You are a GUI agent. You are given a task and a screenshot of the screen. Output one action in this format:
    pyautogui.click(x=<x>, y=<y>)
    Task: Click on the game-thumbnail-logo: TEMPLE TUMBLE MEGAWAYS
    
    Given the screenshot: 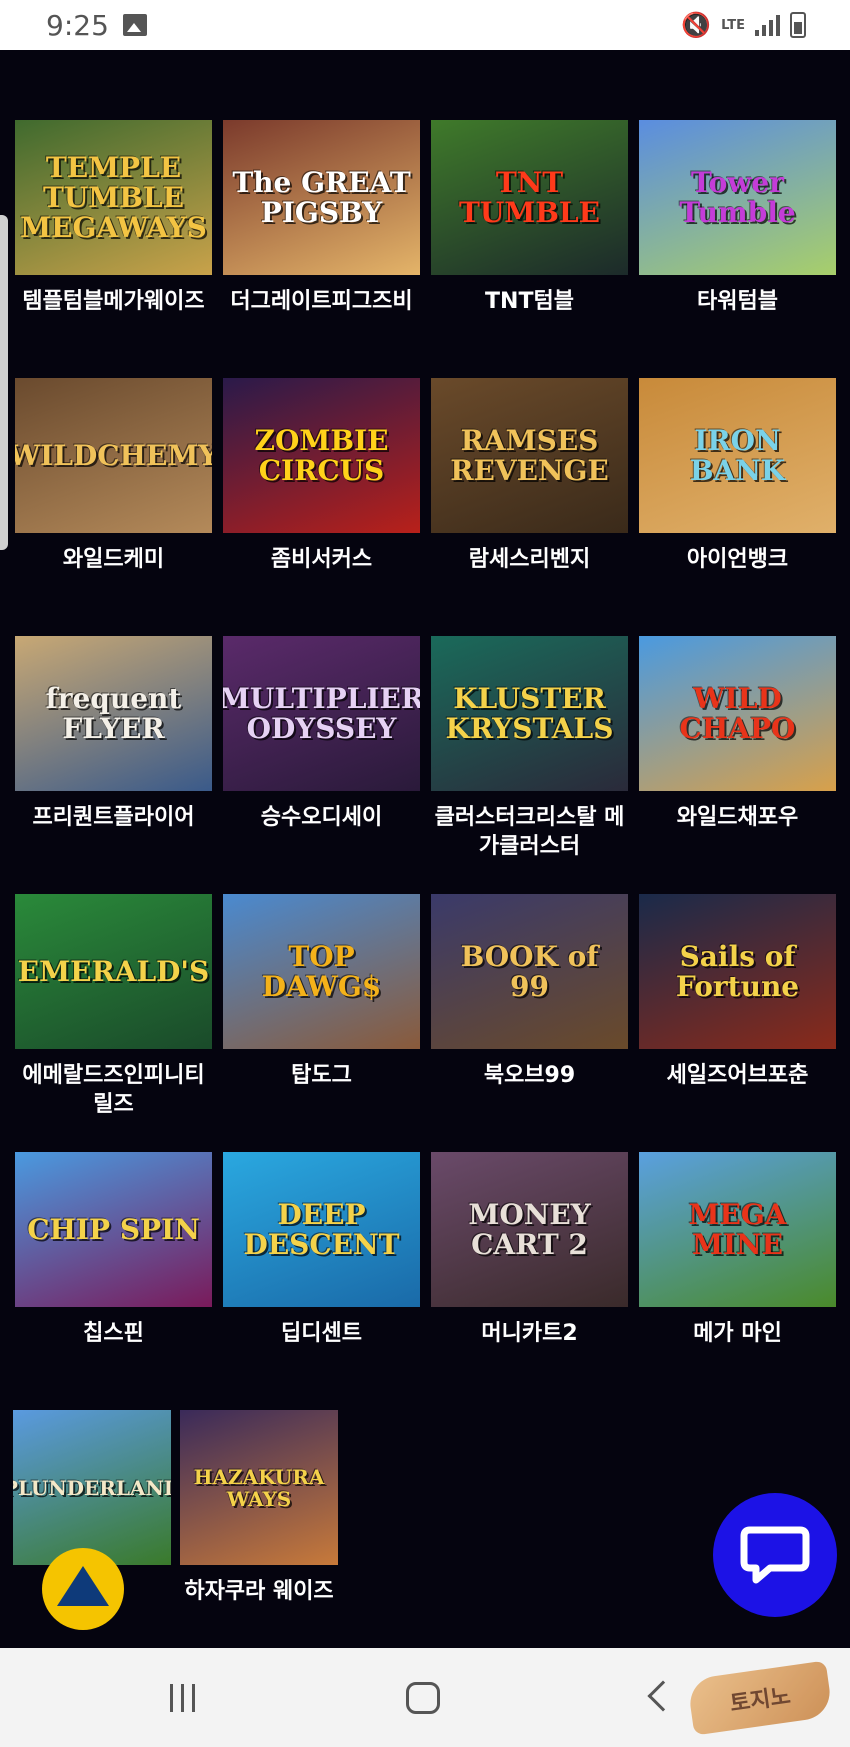 What is the action you would take?
    pyautogui.click(x=113, y=197)
    